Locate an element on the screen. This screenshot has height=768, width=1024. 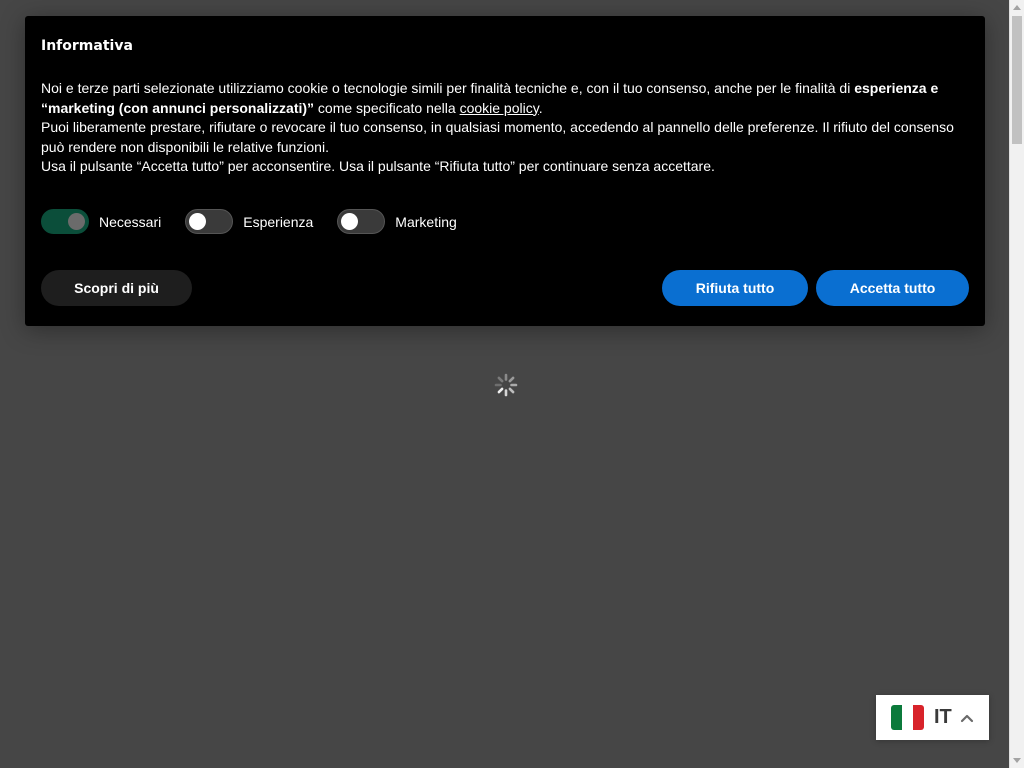
language-code: IT is located at coordinates (943, 717).